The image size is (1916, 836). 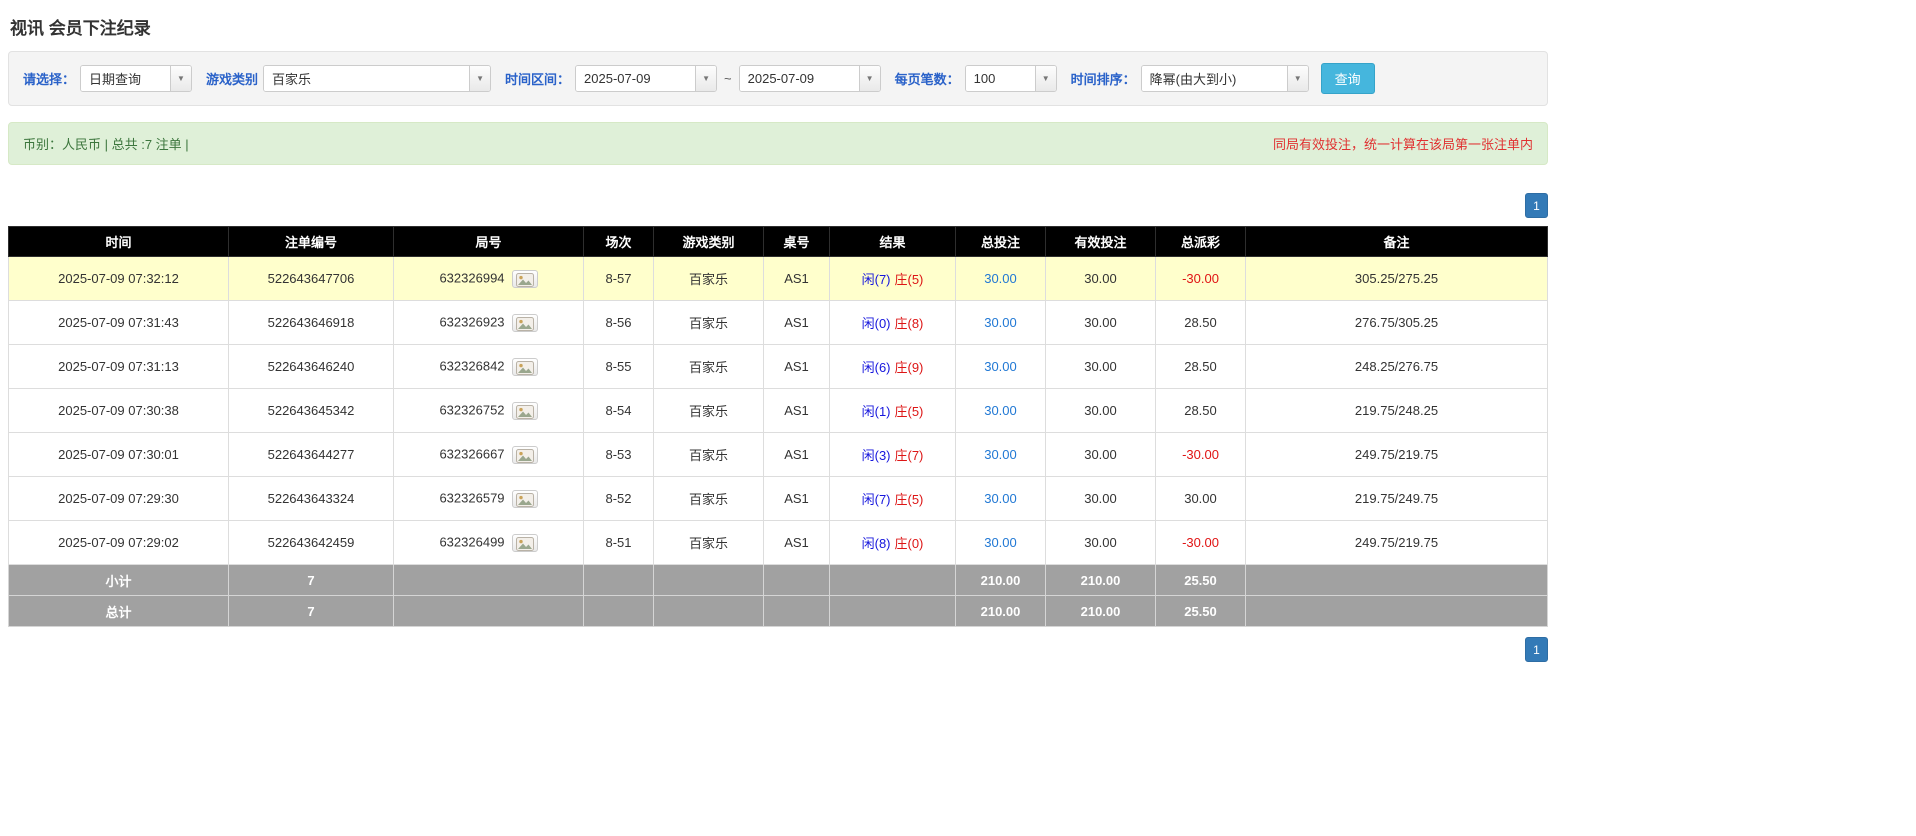 I want to click on result-player: 闲(8), so click(x=876, y=543).